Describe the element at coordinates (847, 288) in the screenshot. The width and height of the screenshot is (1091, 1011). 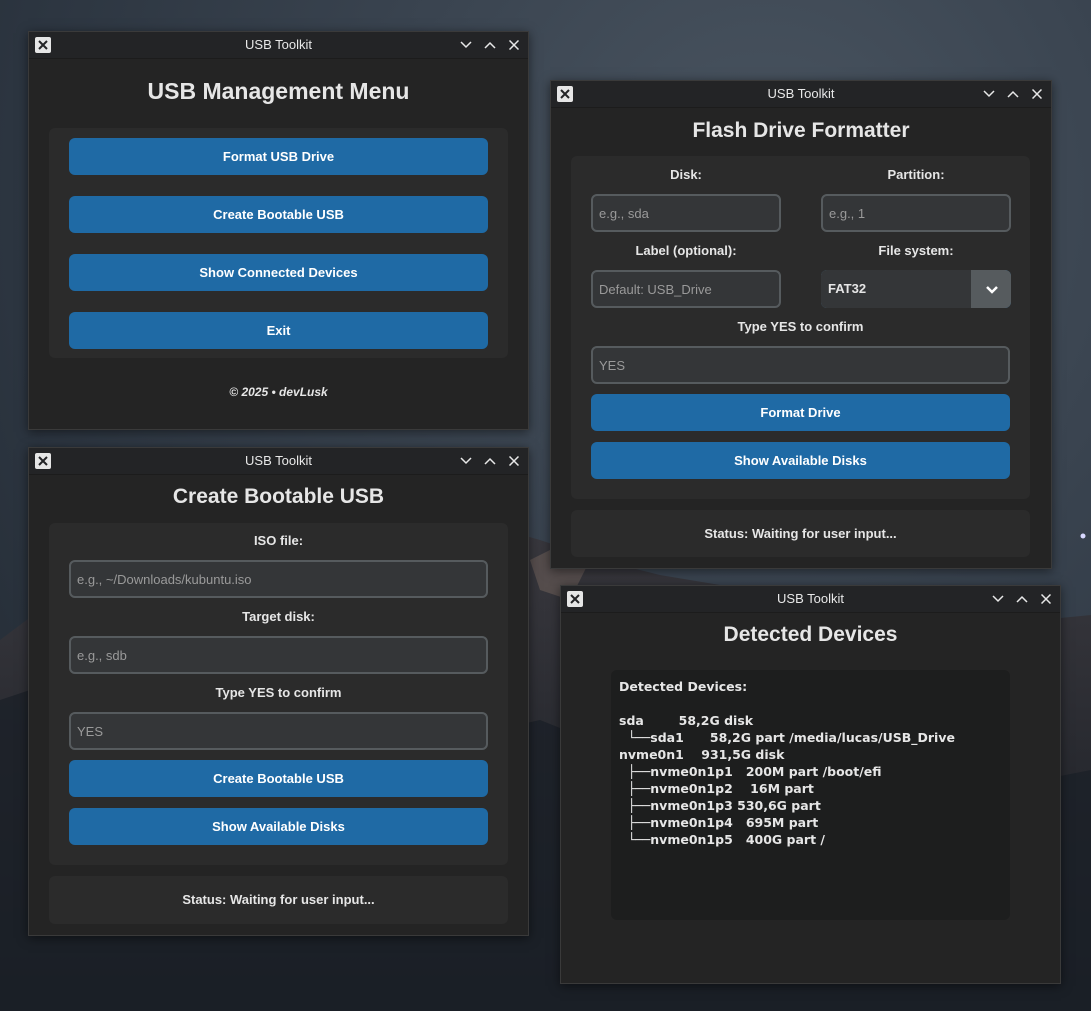
I see `filesystem-value: FAT32` at that location.